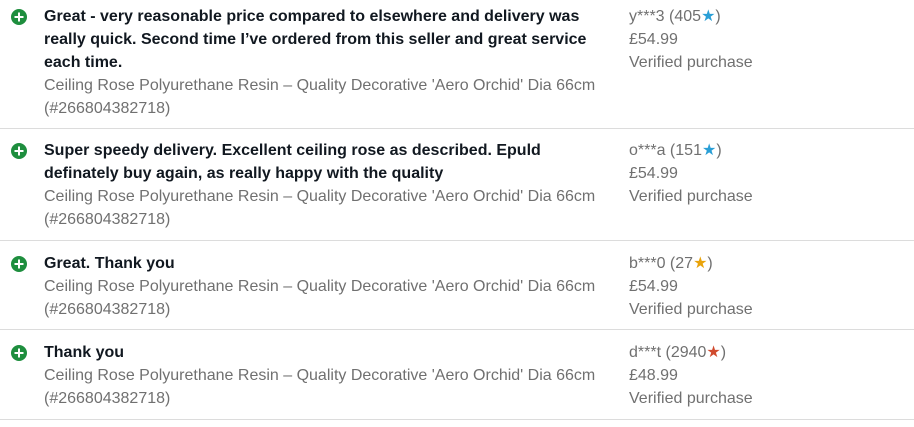 Image resolution: width=914 pixels, height=427 pixels. I want to click on buyer-info: y***3 (405★), so click(675, 16).